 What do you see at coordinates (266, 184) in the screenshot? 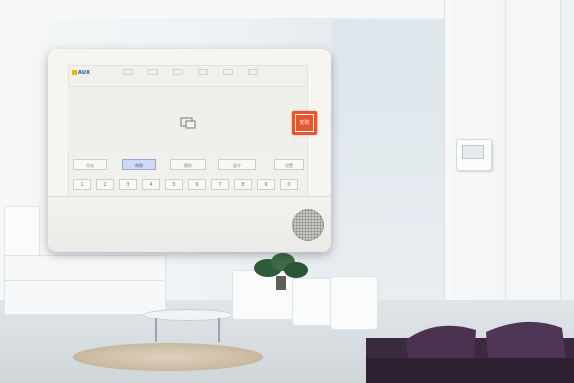
I see `keypad-key: 9` at bounding box center [266, 184].